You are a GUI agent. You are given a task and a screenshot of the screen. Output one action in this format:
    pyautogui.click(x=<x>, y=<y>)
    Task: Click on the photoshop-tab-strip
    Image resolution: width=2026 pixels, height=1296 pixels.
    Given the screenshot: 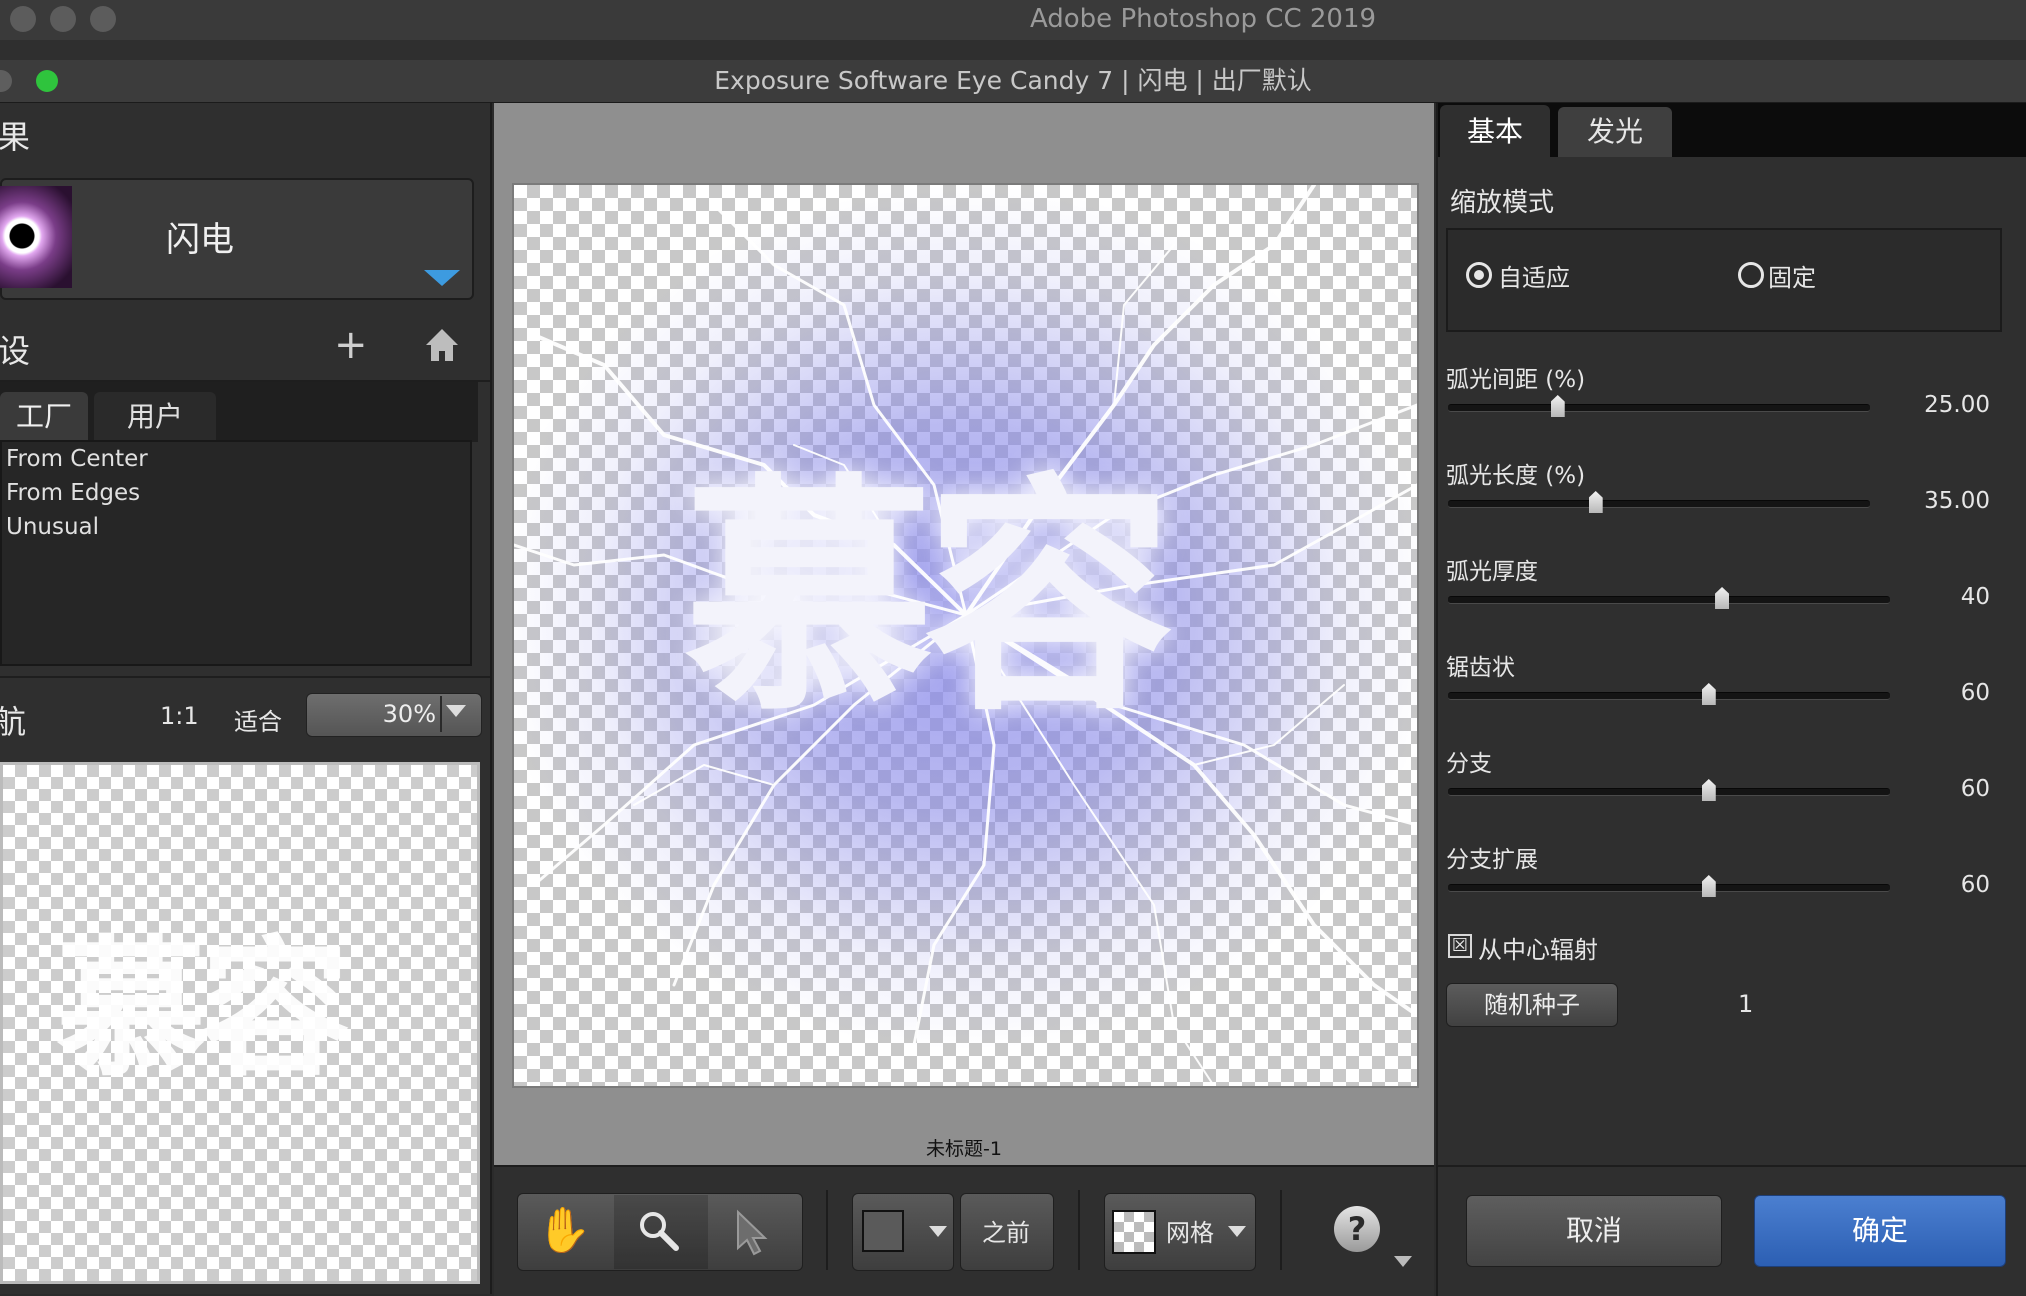 What is the action you would take?
    pyautogui.click(x=1013, y=50)
    